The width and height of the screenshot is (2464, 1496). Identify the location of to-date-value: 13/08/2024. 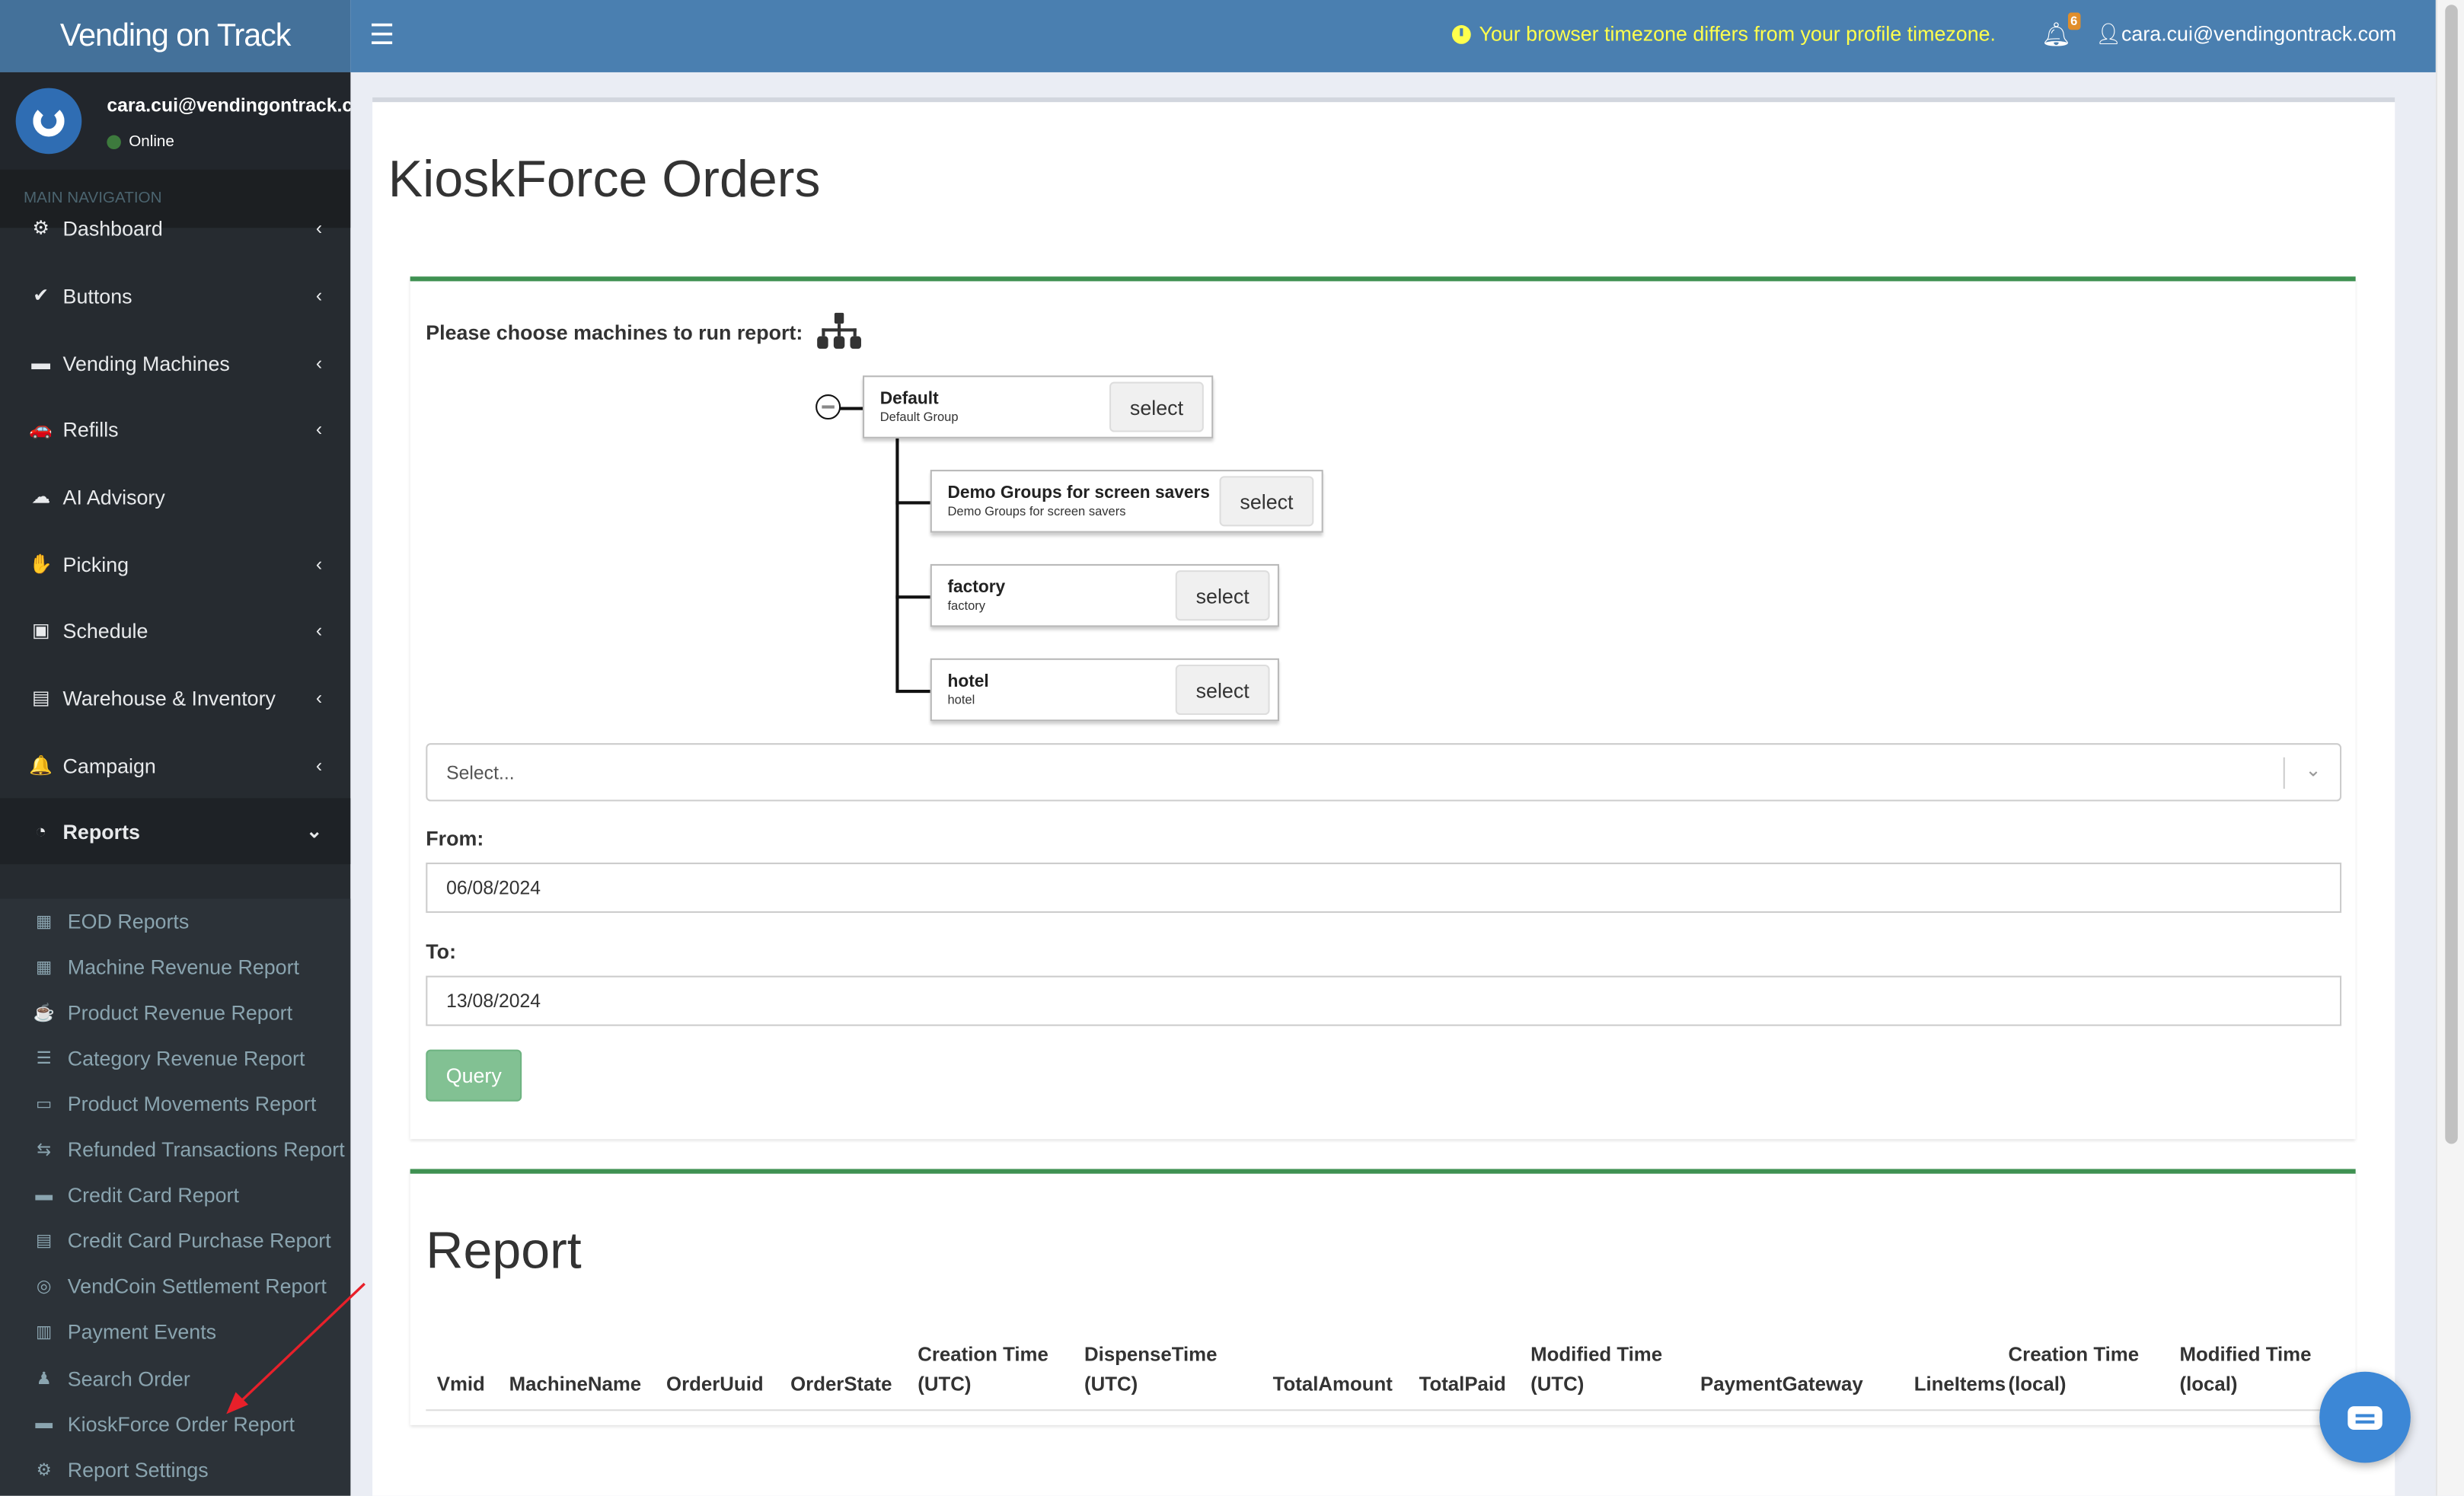
(493, 1002).